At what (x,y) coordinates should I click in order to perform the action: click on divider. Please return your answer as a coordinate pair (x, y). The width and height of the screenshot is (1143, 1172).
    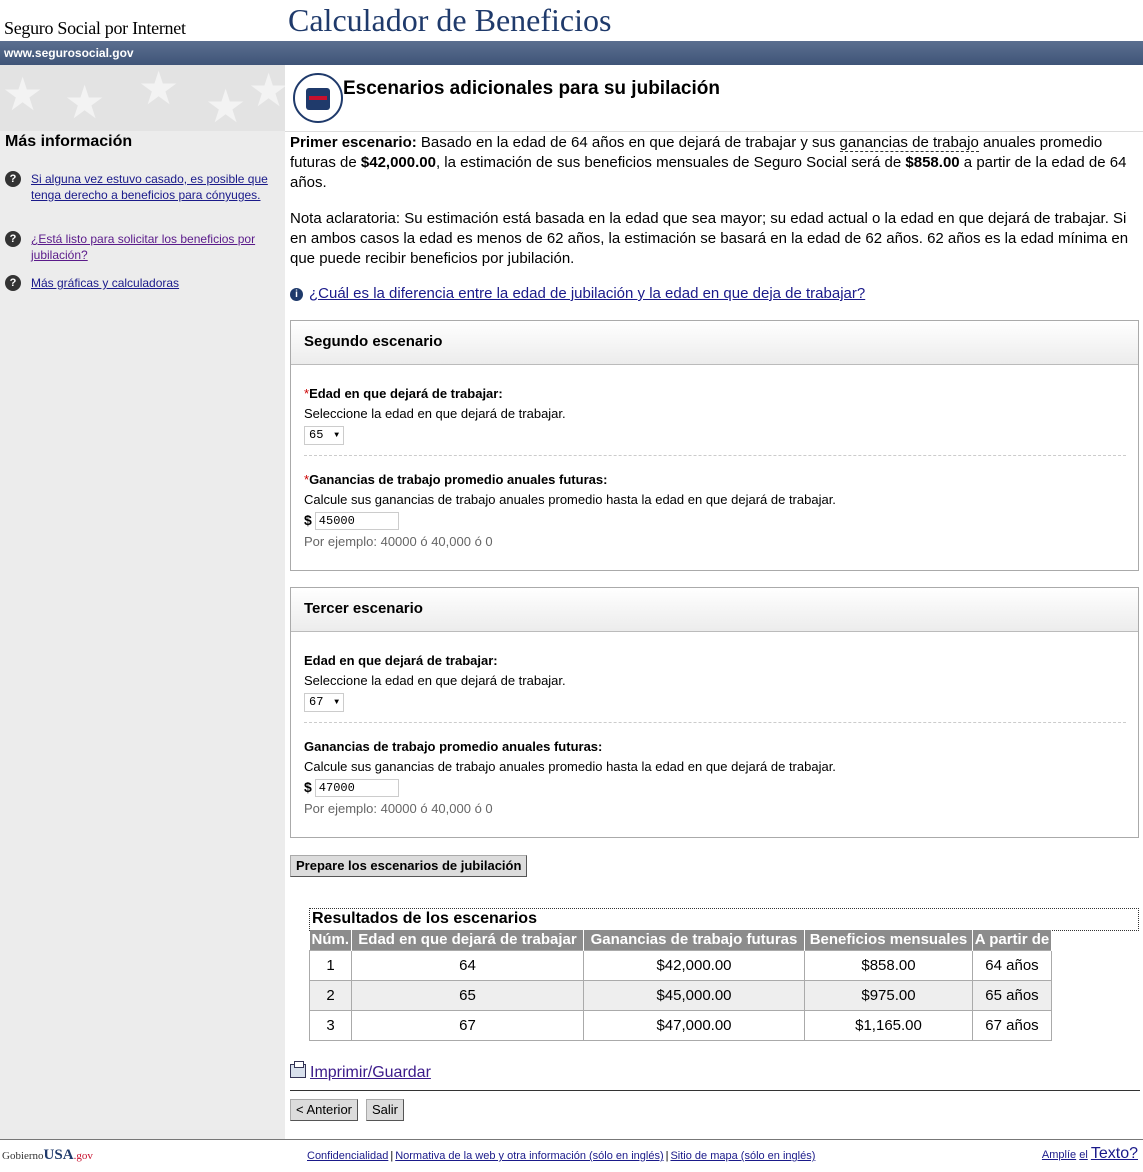
    Looking at the image, I should click on (715, 1090).